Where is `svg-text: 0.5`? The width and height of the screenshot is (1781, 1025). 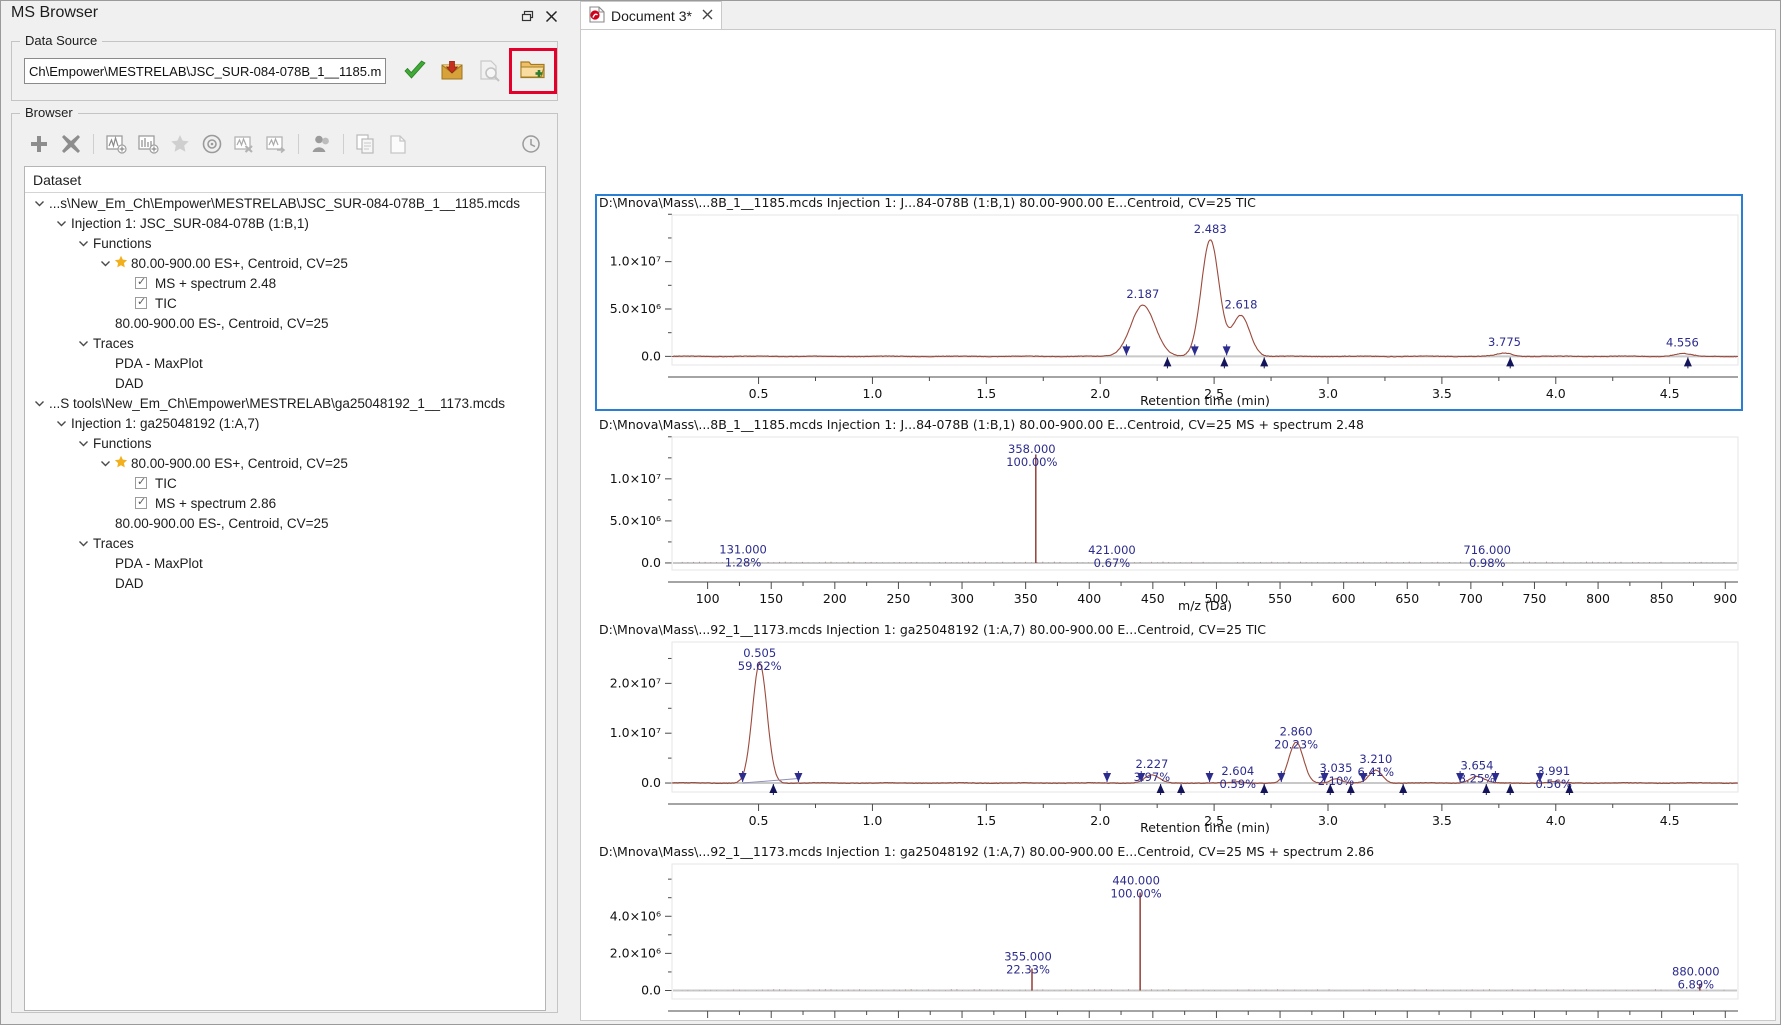 svg-text: 0.5 is located at coordinates (759, 393).